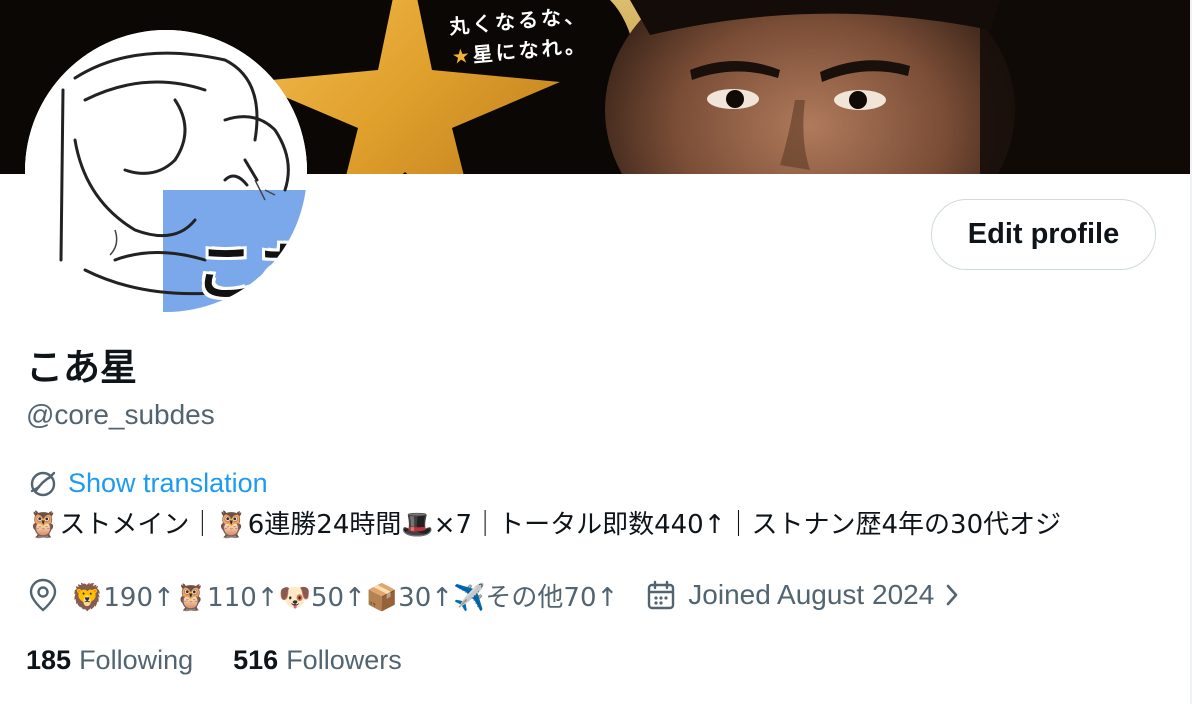  Describe the element at coordinates (1043, 234) in the screenshot. I see `edit-profile-button: Edit profile` at that location.